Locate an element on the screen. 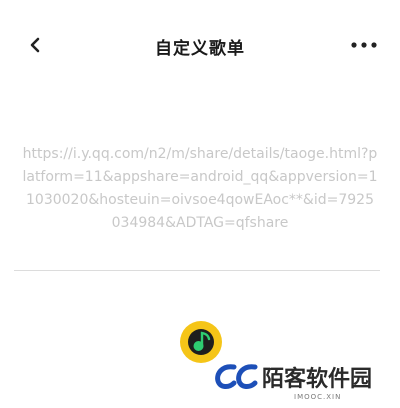  watermark-text: 陌客软件园 is located at coordinates (317, 379).